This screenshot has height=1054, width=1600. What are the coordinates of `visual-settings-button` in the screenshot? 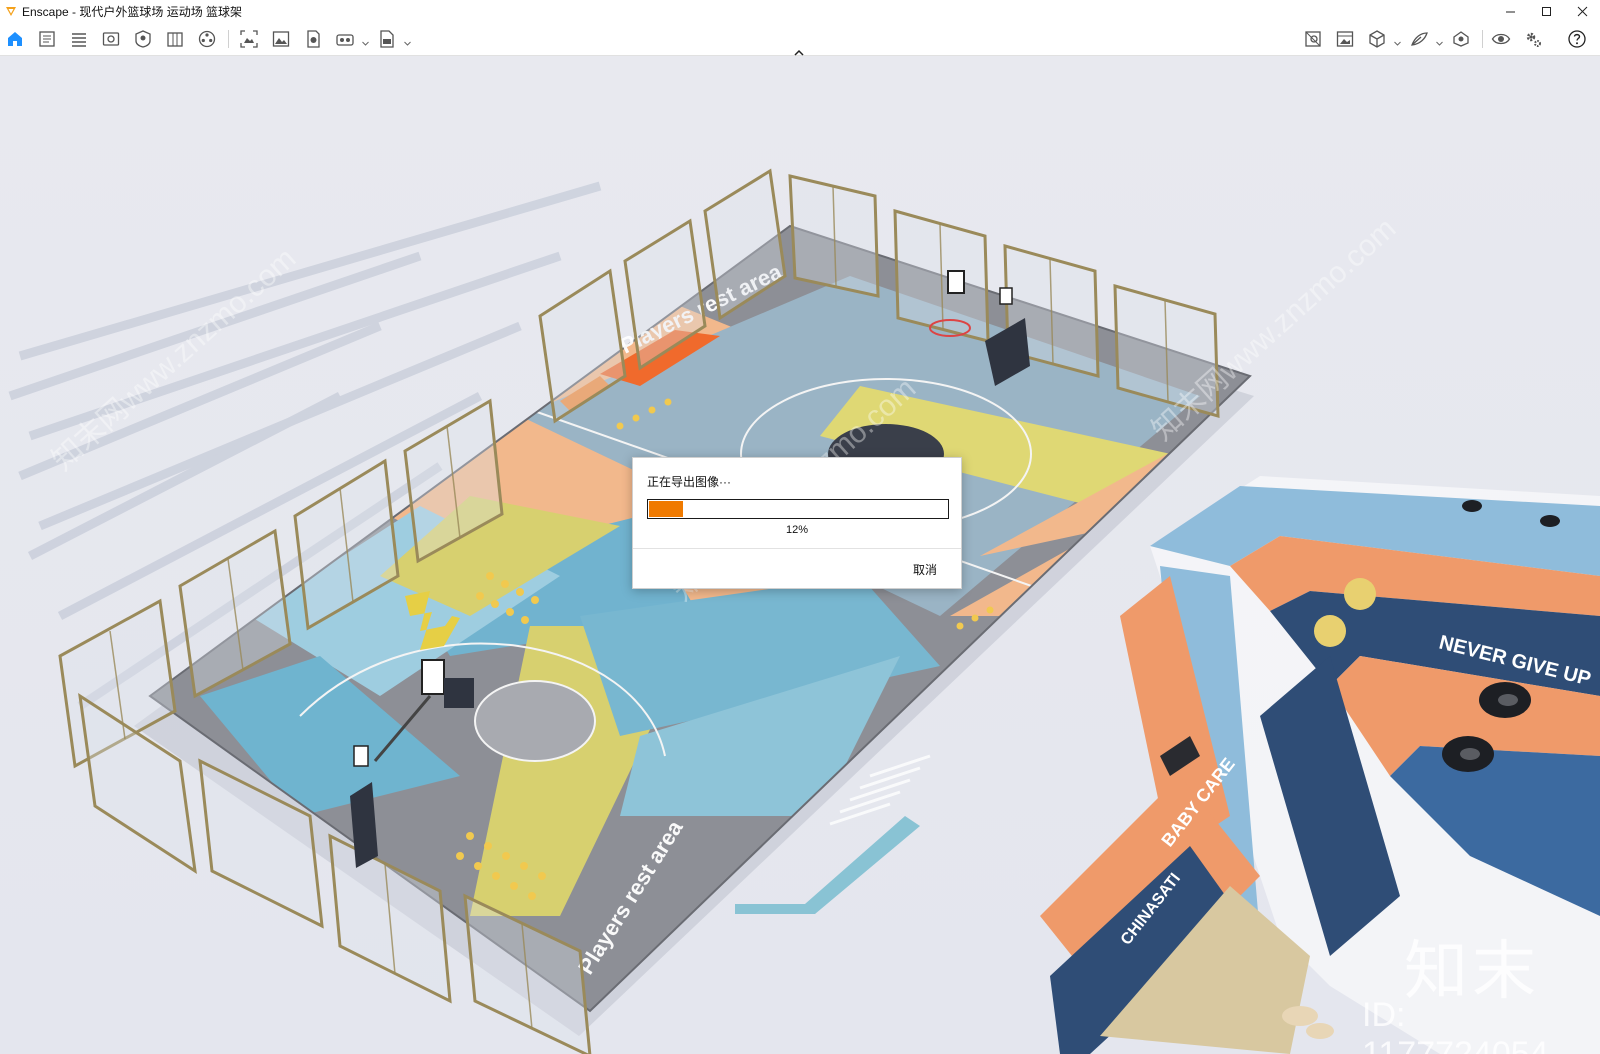 It's located at (1501, 39).